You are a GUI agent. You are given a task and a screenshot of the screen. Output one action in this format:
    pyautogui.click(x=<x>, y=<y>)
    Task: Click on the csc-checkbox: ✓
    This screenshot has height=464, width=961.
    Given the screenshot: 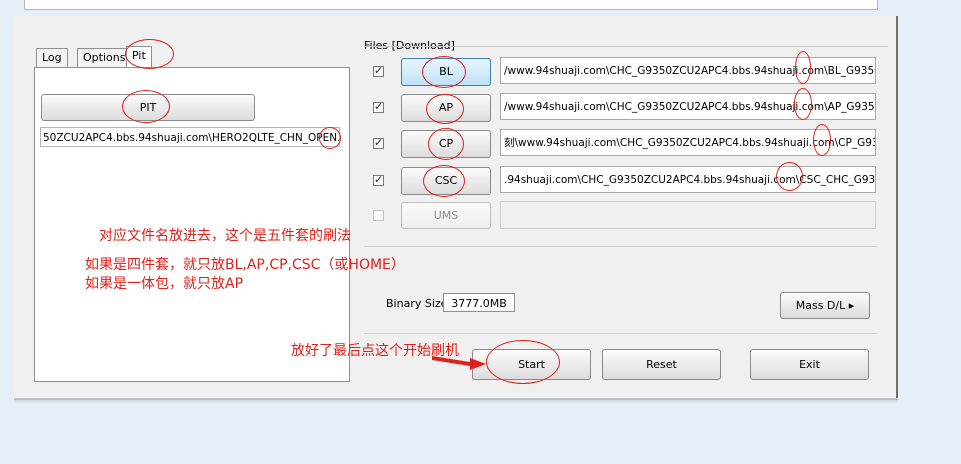 What is the action you would take?
    pyautogui.click(x=378, y=179)
    